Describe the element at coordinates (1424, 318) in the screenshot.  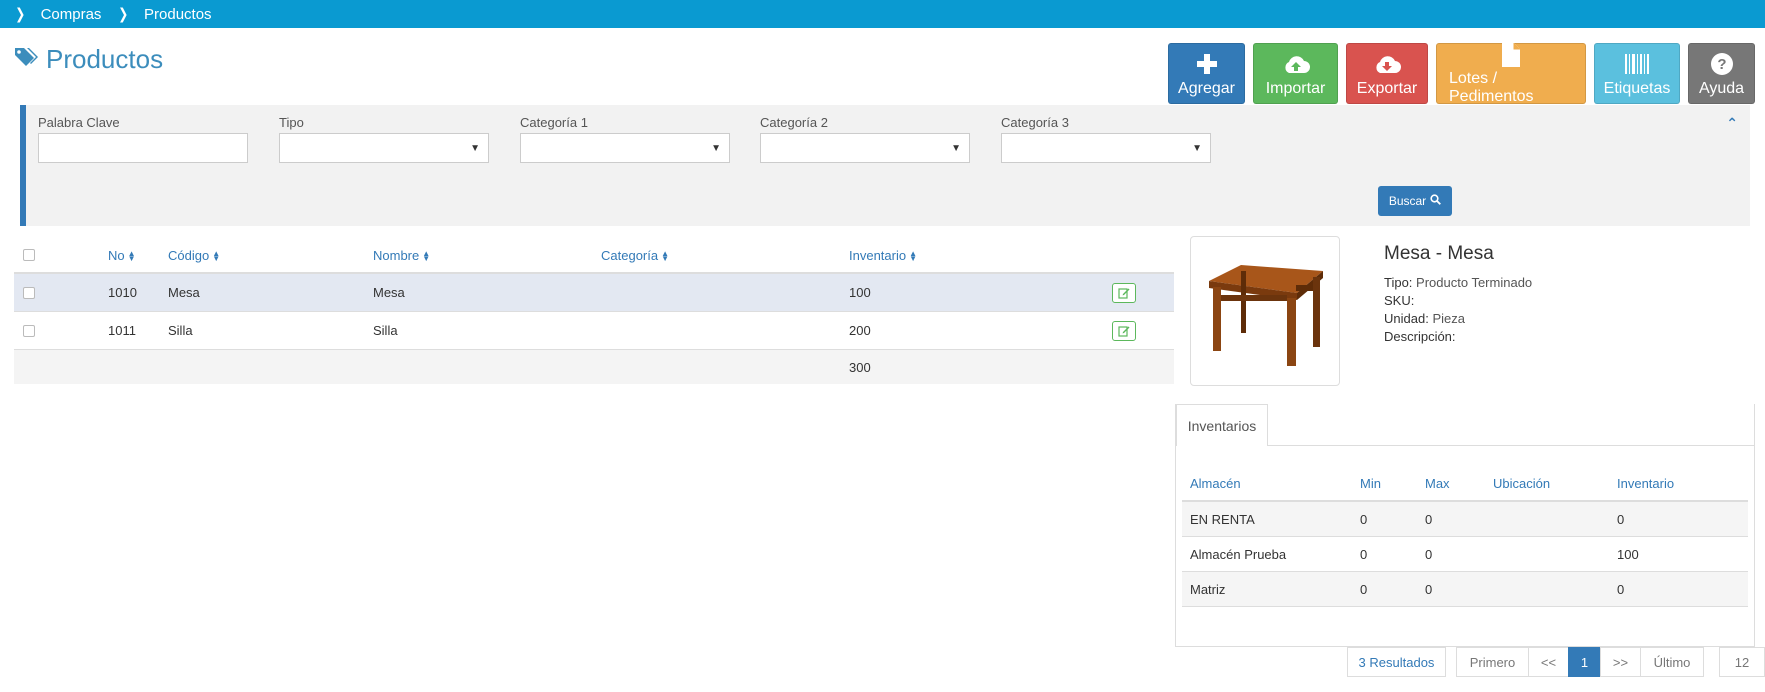
I see `detail-unidad: Unidad: Pieza` at that location.